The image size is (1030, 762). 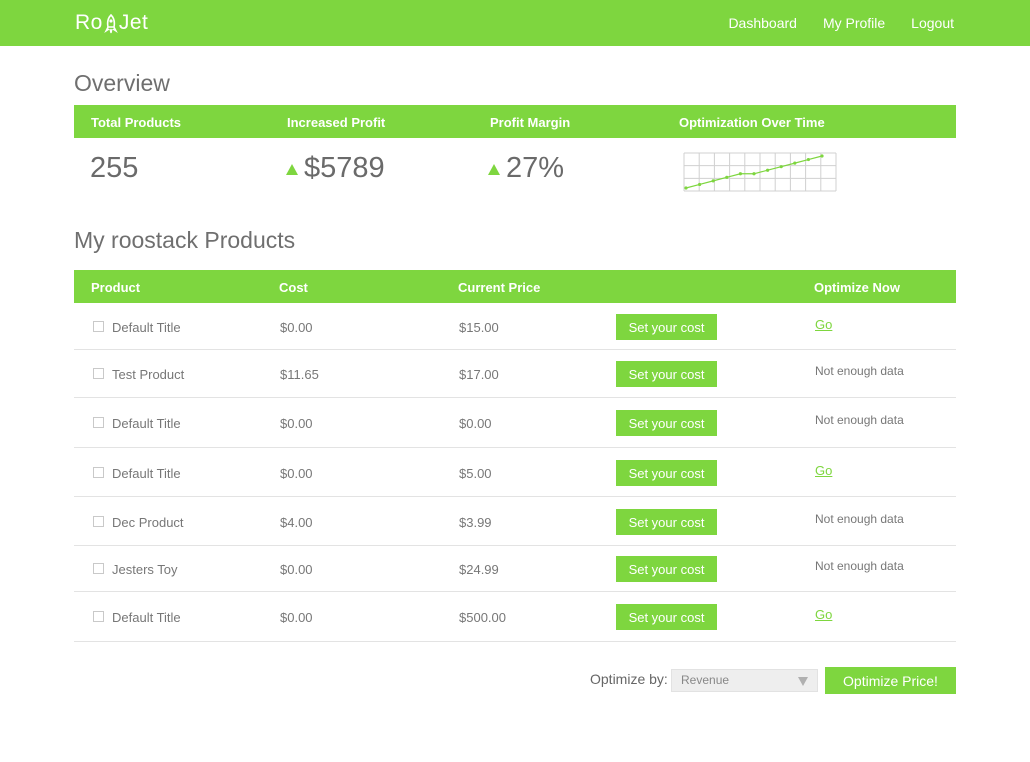 What do you see at coordinates (475, 522) in the screenshot?
I see `product-price: $3.99` at bounding box center [475, 522].